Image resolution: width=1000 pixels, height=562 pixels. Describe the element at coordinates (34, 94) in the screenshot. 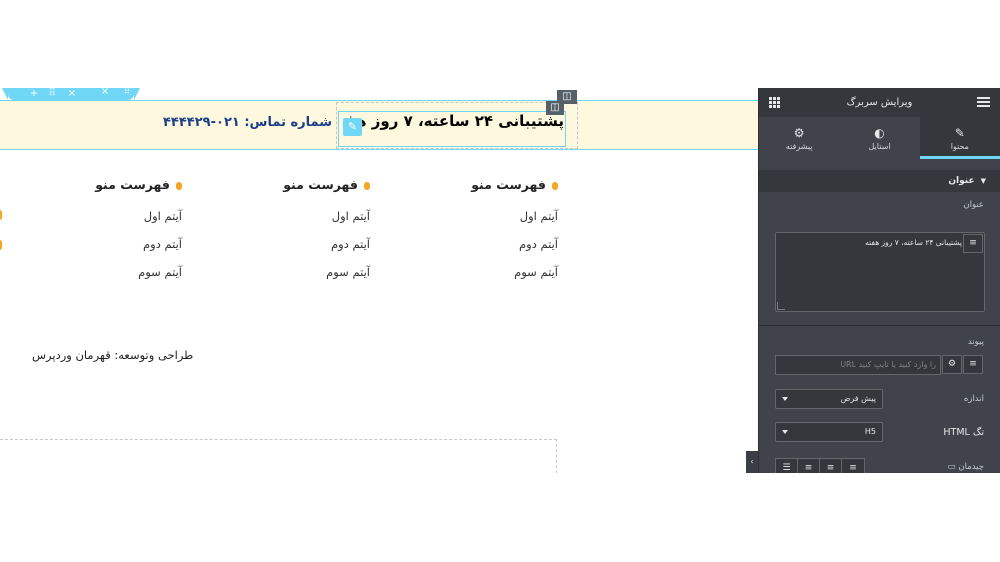

I see `add-section-button: +` at that location.